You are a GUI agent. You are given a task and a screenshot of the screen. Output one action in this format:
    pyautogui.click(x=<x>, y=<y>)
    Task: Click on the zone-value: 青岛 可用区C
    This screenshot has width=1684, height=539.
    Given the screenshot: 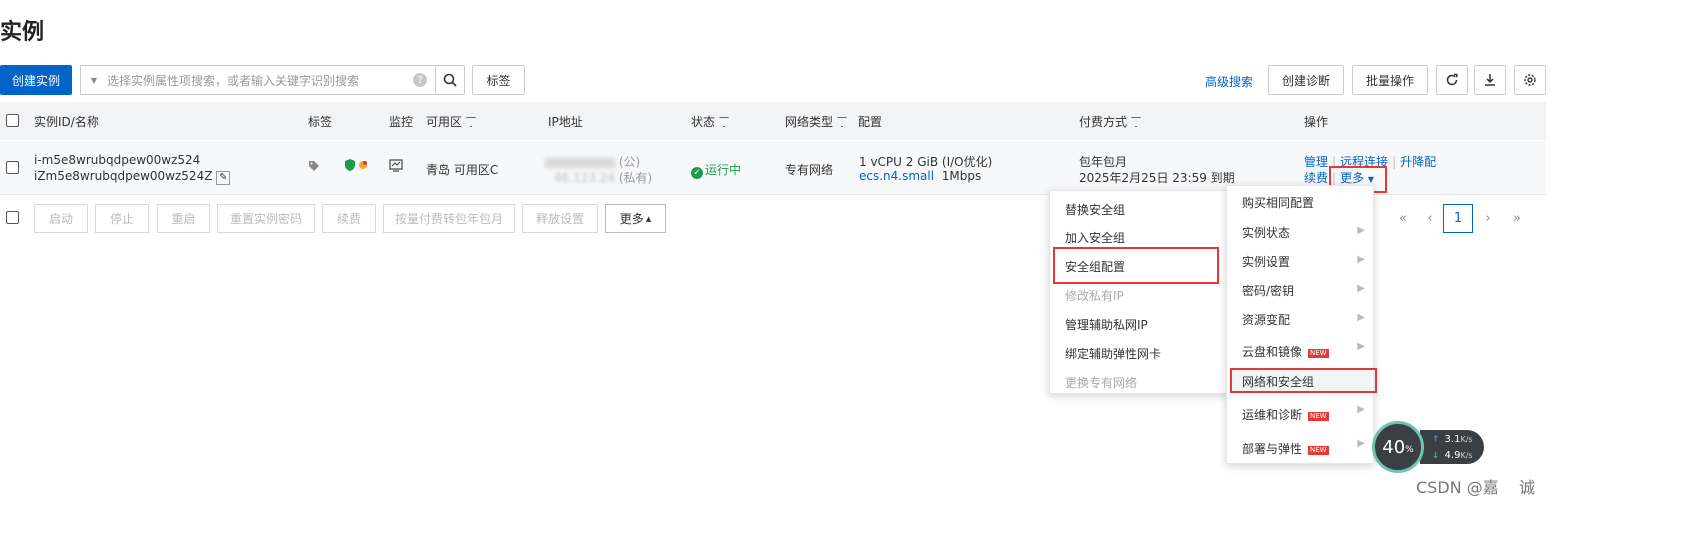 What is the action you would take?
    pyautogui.click(x=462, y=170)
    